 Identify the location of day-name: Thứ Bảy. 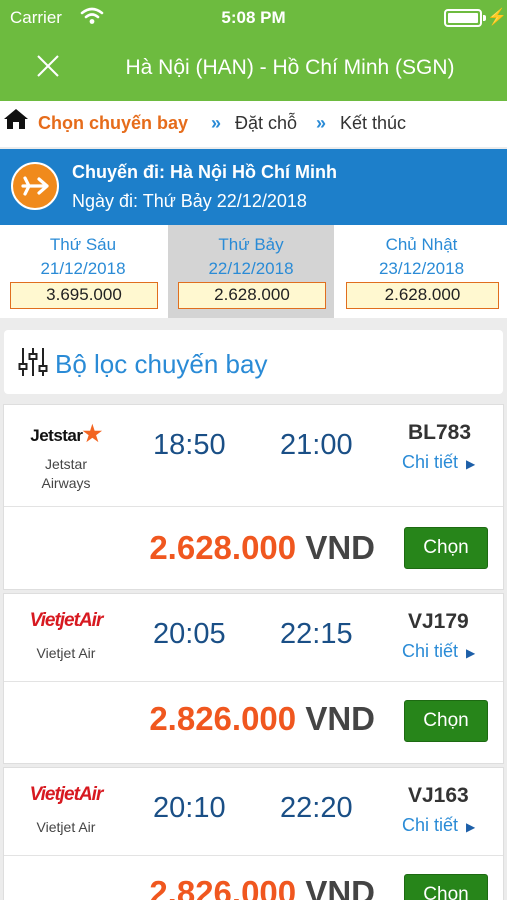
(251, 244).